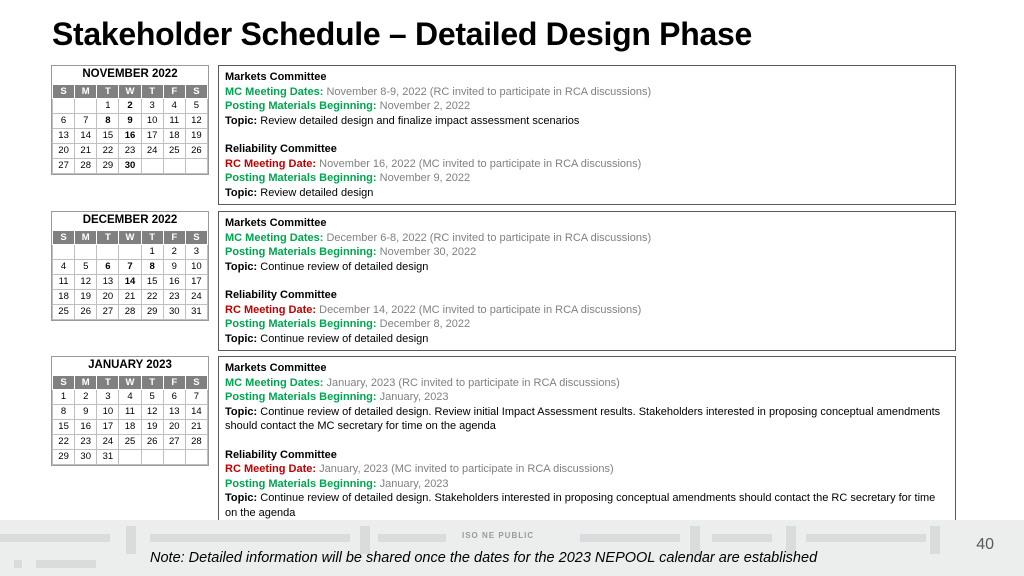 This screenshot has height=576, width=1024. What do you see at coordinates (152, 166) in the screenshot?
I see `calendar-empty-cell` at bounding box center [152, 166].